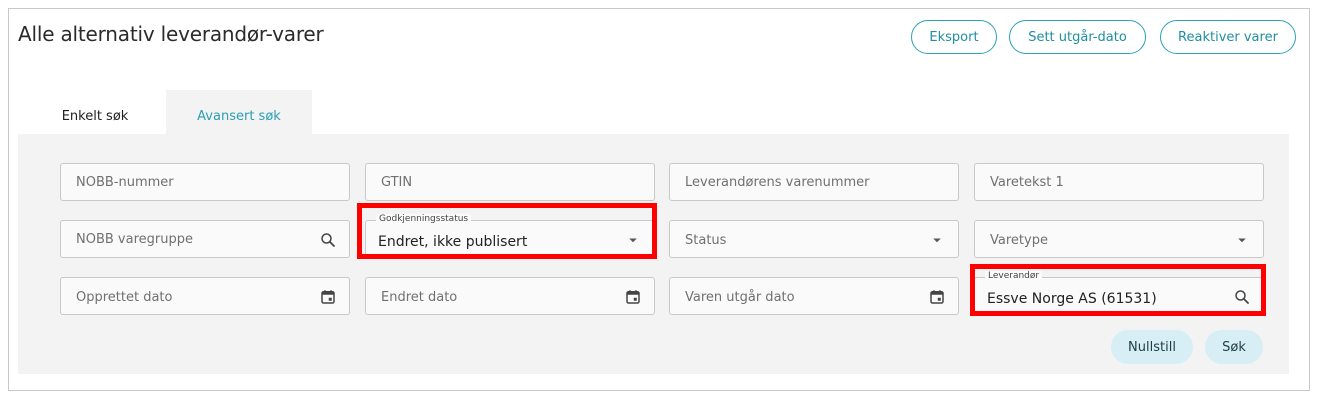 This screenshot has width=1319, height=399. What do you see at coordinates (1228, 37) in the screenshot?
I see `reactivate-items-button: Reaktiver varer` at bounding box center [1228, 37].